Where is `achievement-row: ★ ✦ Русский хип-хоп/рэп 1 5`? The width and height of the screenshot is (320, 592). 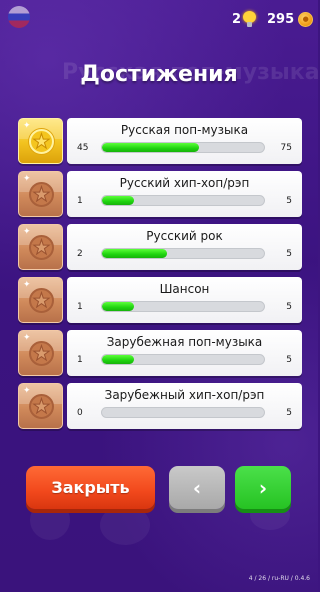 achievement-row: ★ ✦ Русский хип-хоп/рэп 1 5 is located at coordinates (160, 194).